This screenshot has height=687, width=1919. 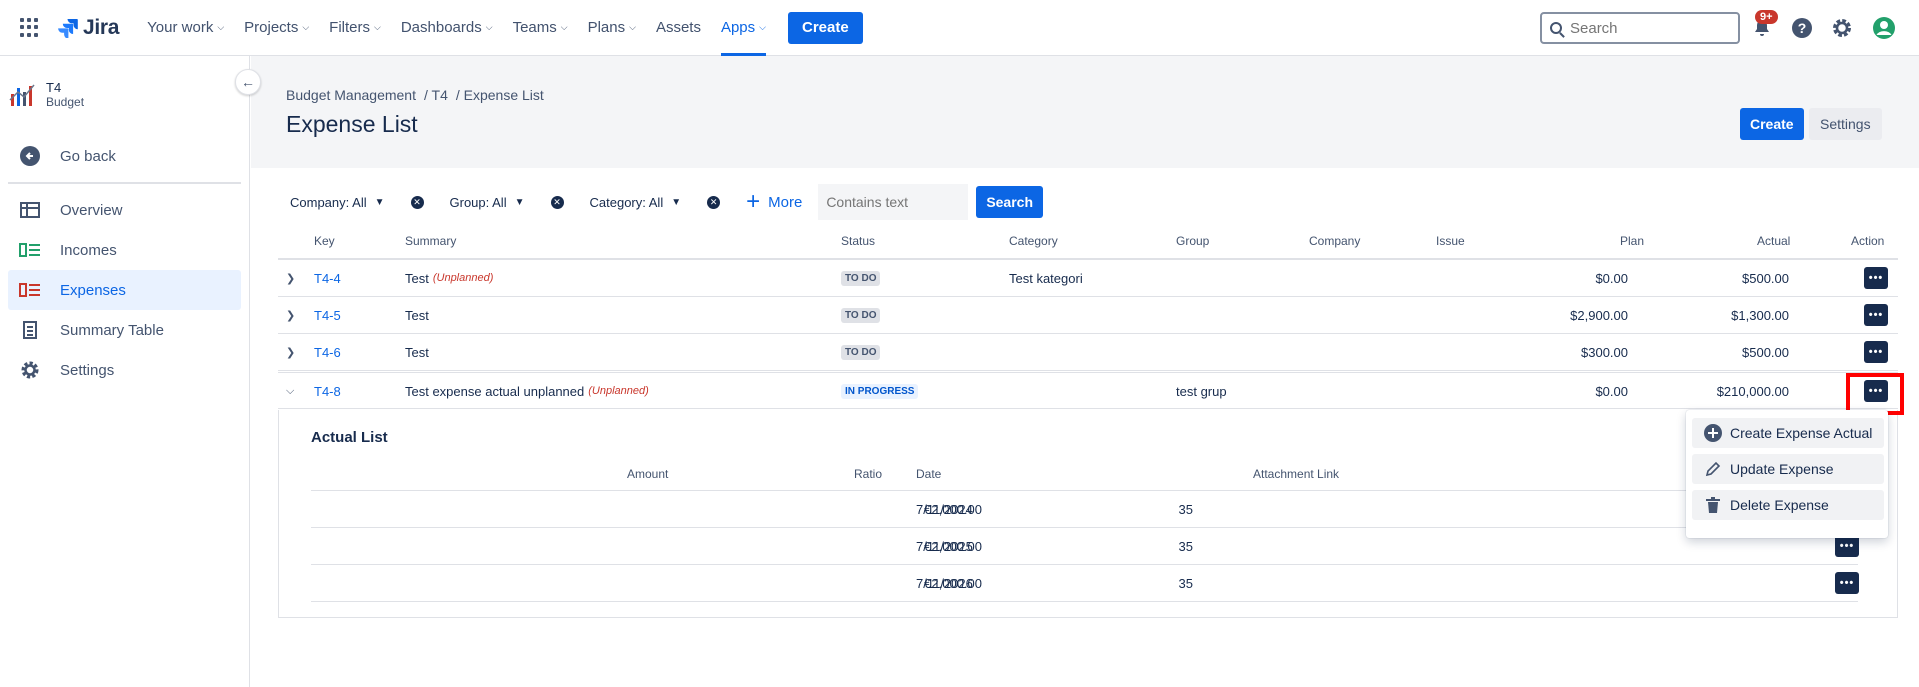 What do you see at coordinates (1772, 124) in the screenshot?
I see `create-expense-button: Create` at bounding box center [1772, 124].